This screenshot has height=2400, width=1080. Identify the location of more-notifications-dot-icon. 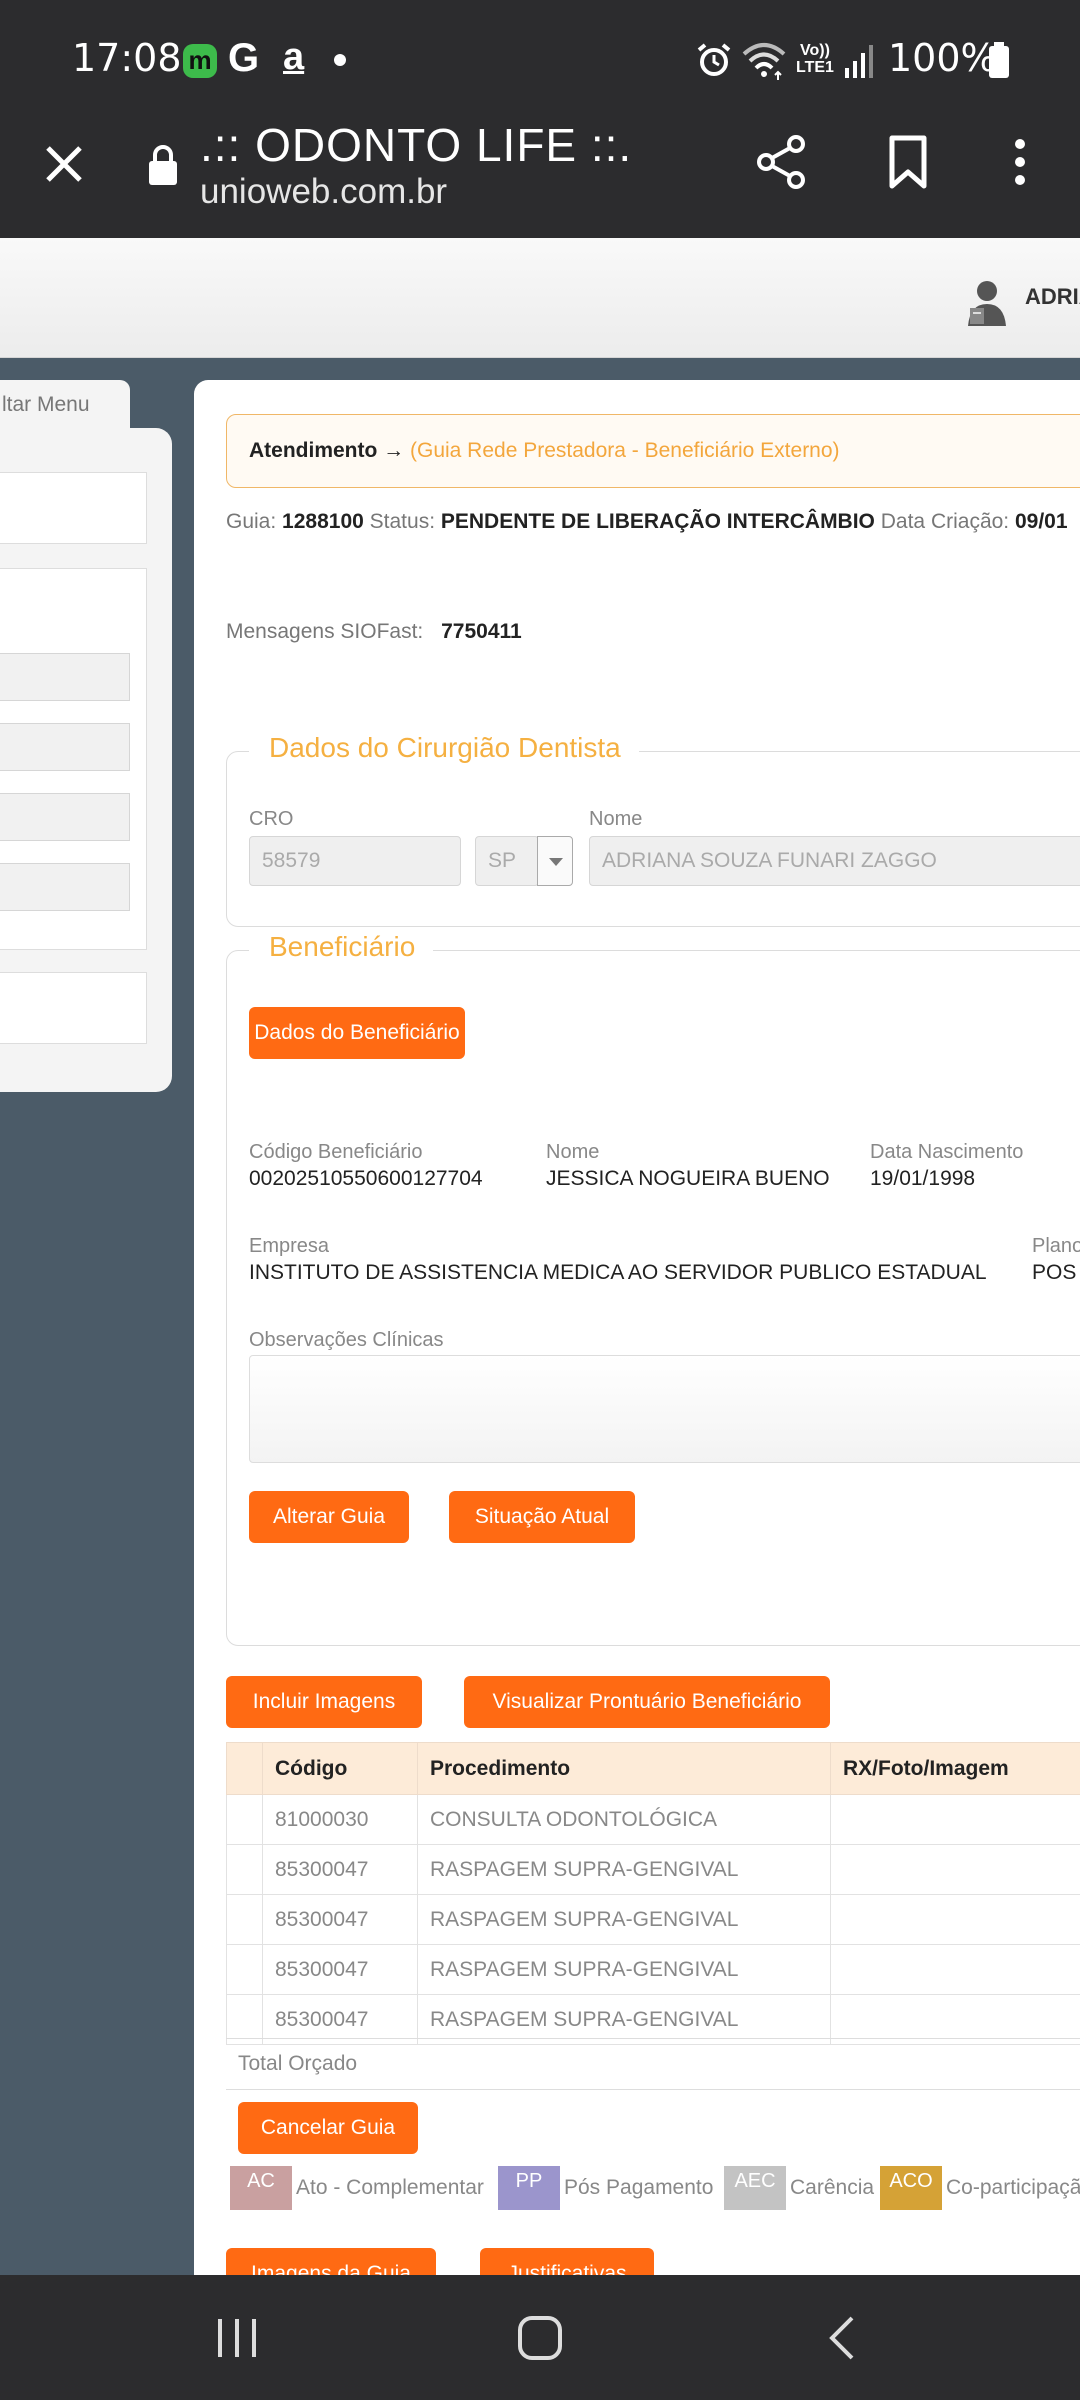
(340, 60).